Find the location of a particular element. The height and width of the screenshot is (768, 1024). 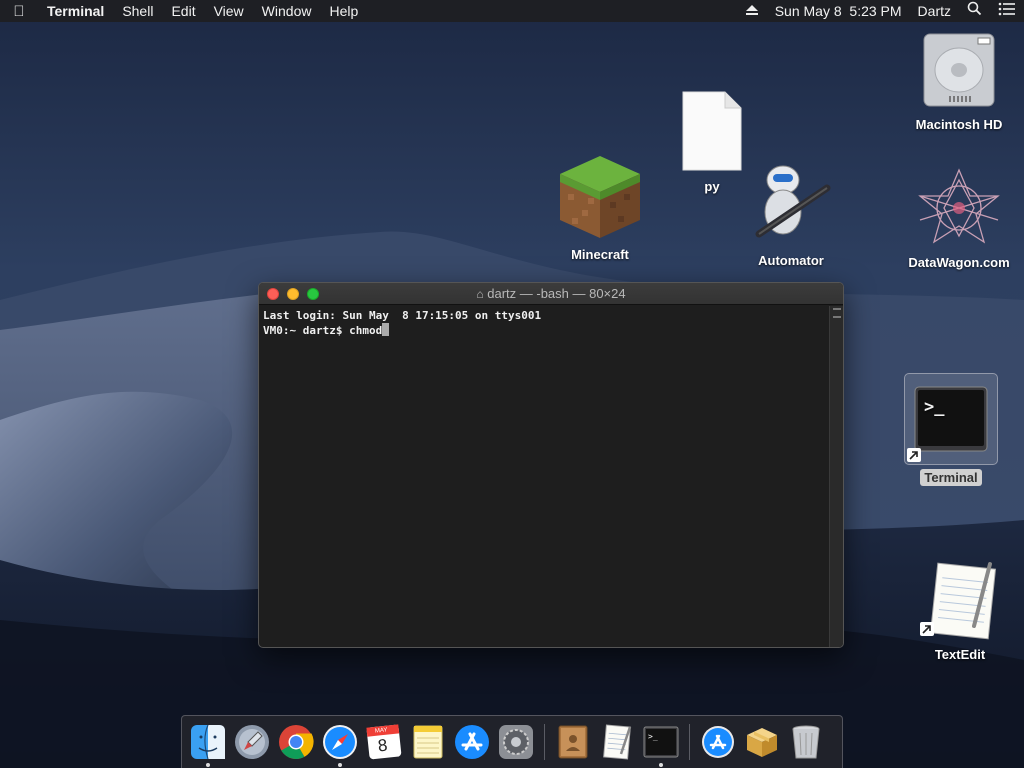

menu-app-terminal: Terminal is located at coordinates (75, 11).